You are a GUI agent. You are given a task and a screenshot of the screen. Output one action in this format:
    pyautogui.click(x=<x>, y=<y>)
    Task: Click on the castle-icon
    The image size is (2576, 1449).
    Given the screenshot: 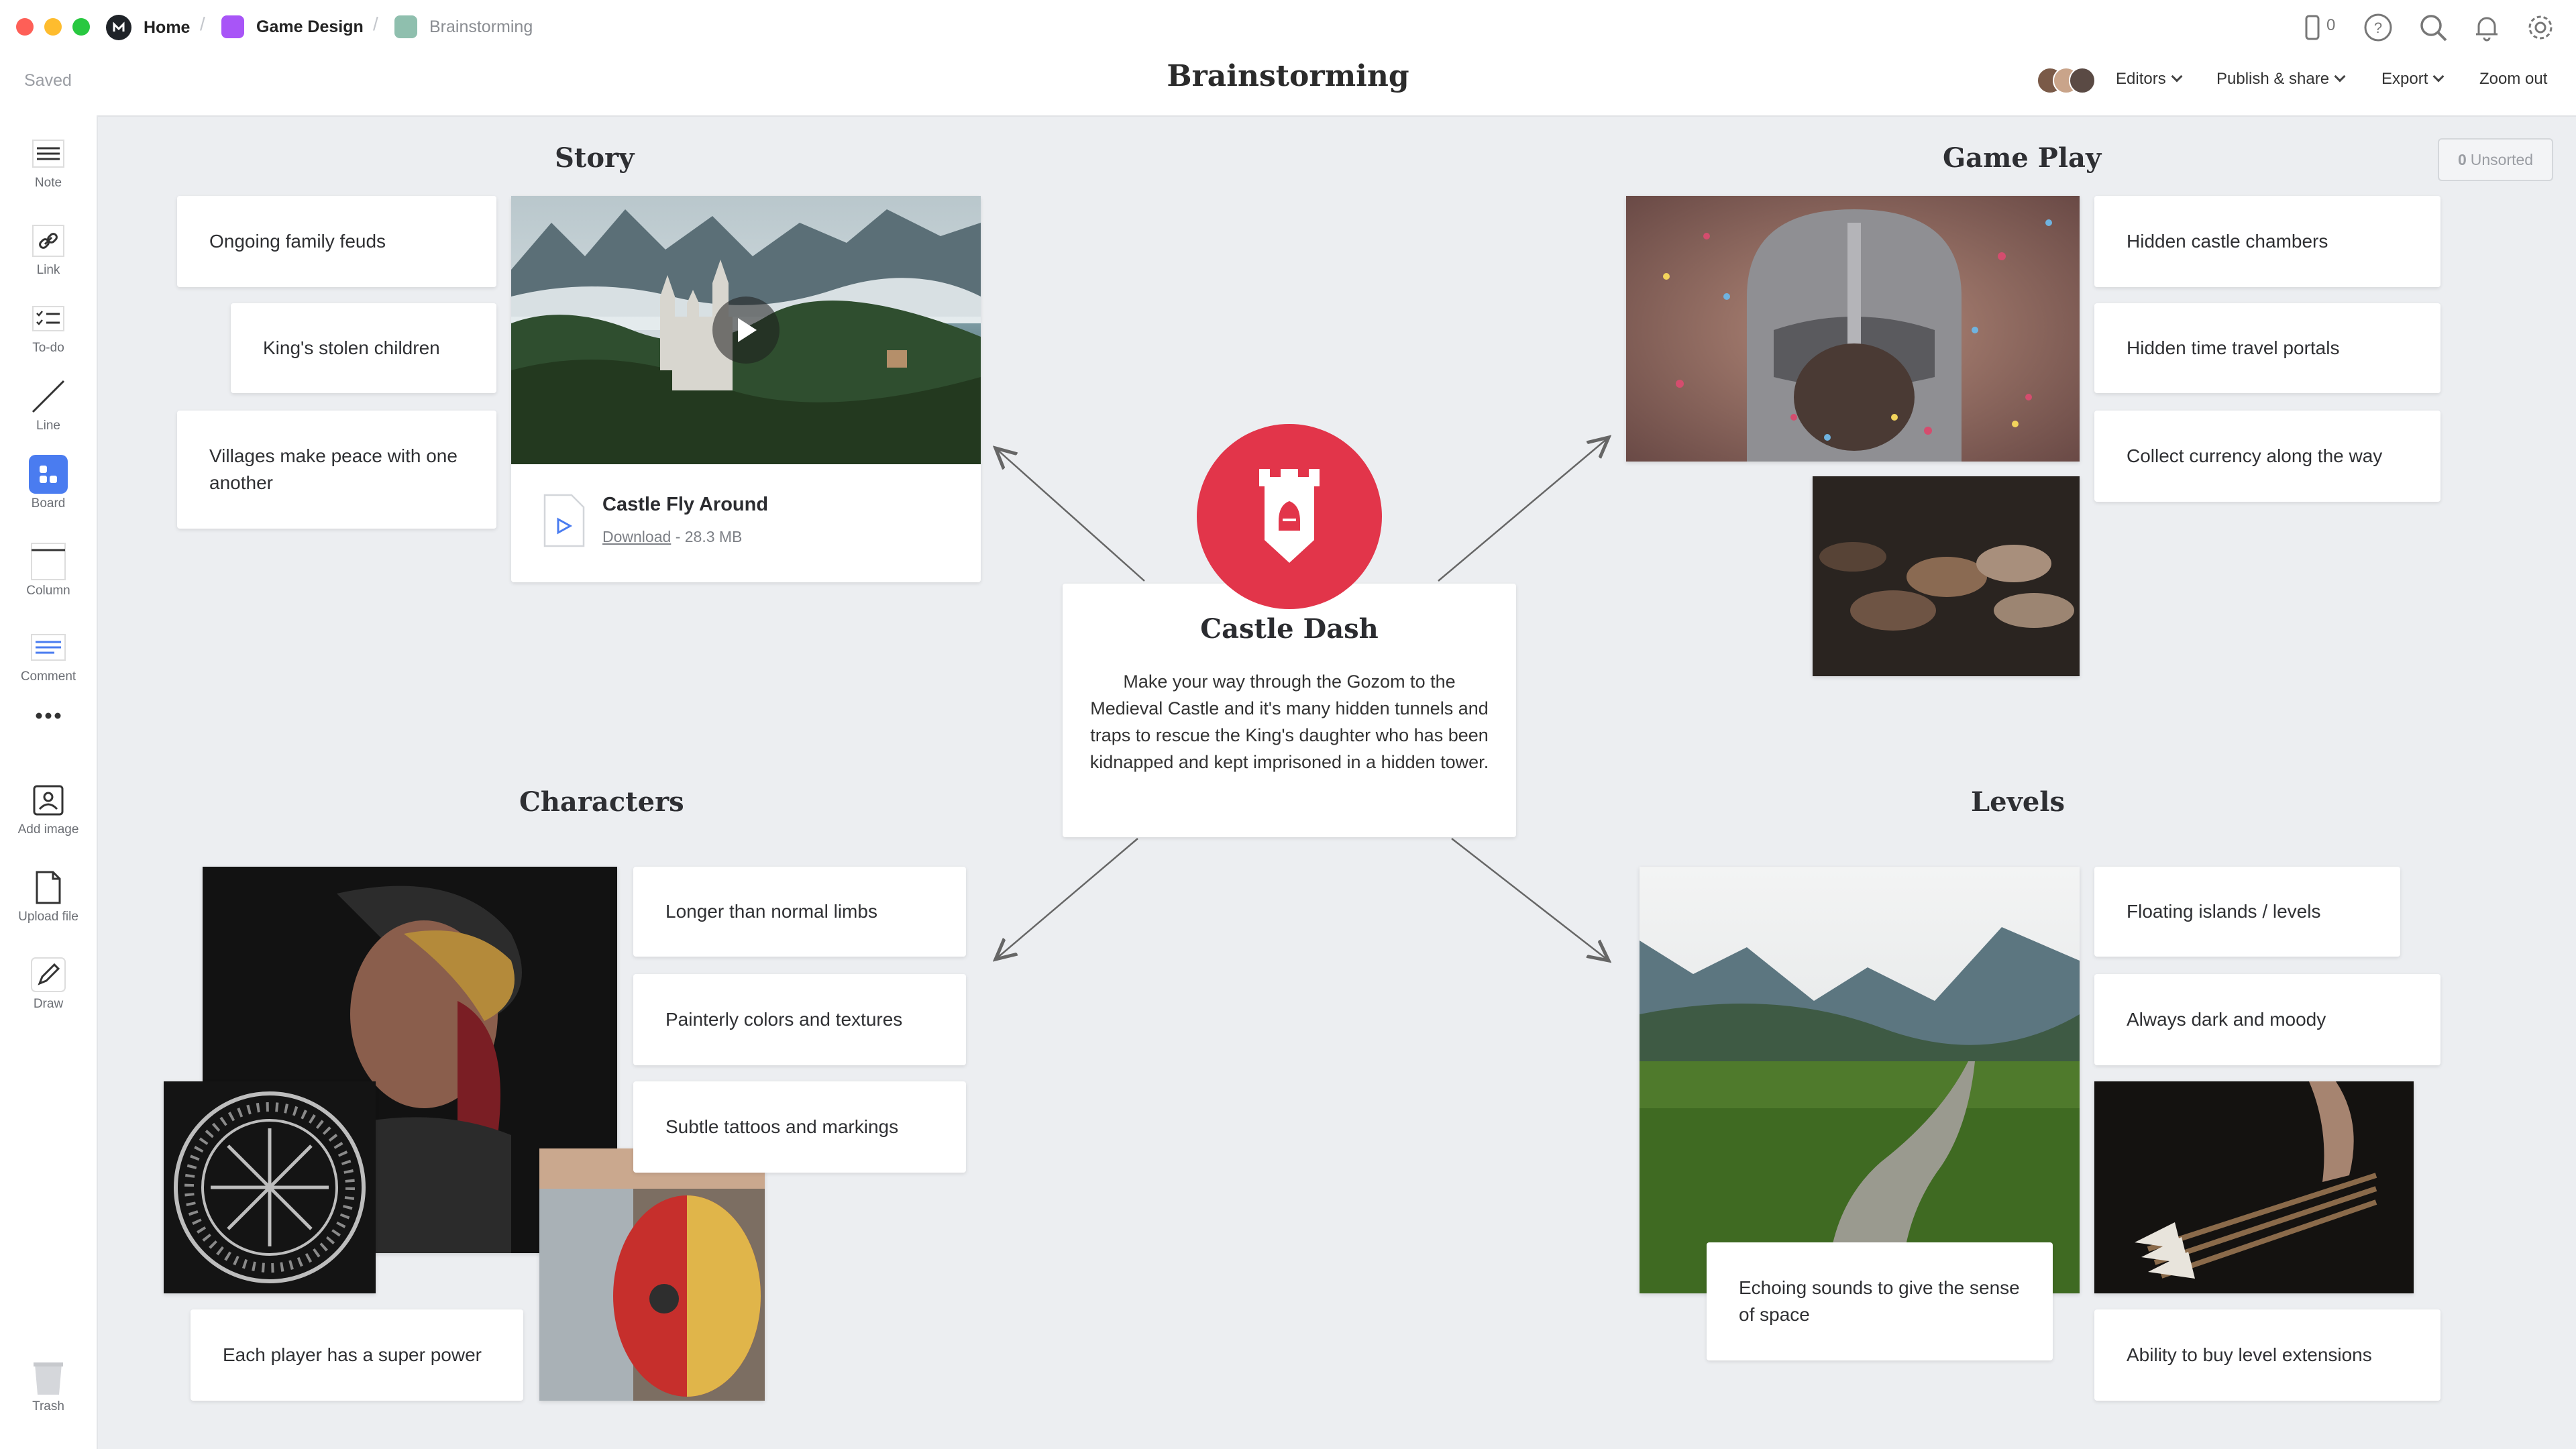 What is the action you would take?
    pyautogui.click(x=1289, y=516)
    